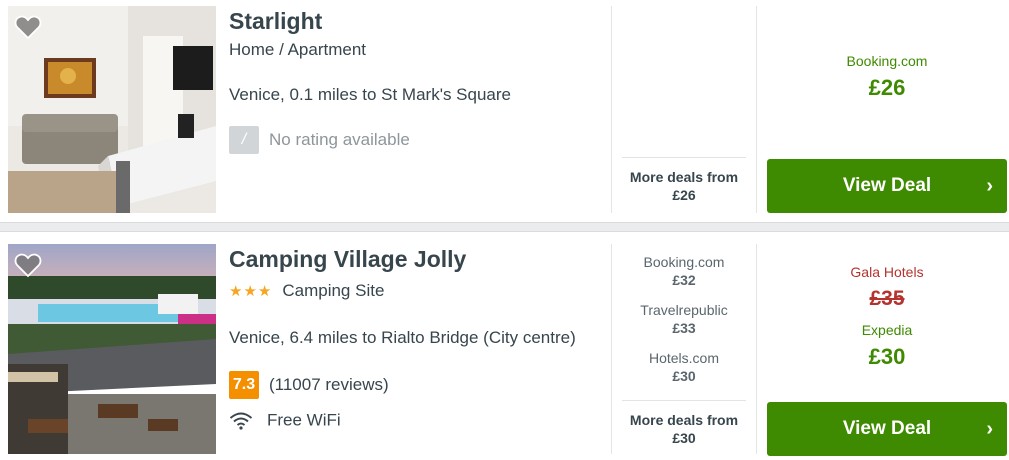 The height and width of the screenshot is (460, 1009). What do you see at coordinates (244, 140) in the screenshot?
I see `rating-badge: /` at bounding box center [244, 140].